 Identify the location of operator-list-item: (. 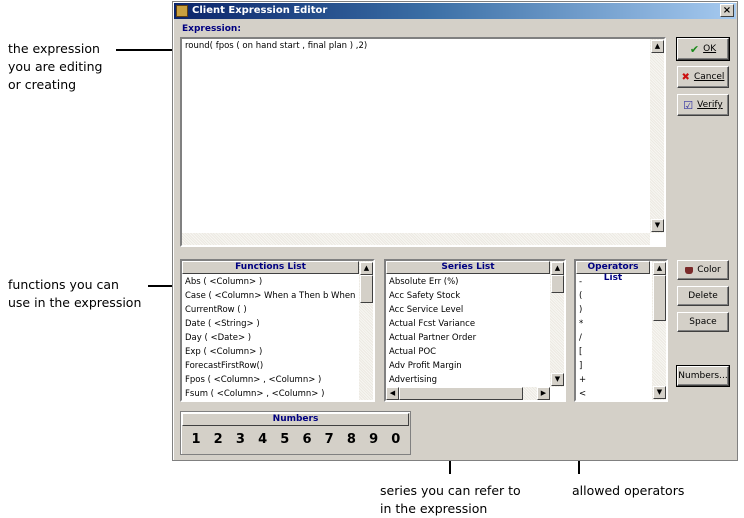
(613, 296).